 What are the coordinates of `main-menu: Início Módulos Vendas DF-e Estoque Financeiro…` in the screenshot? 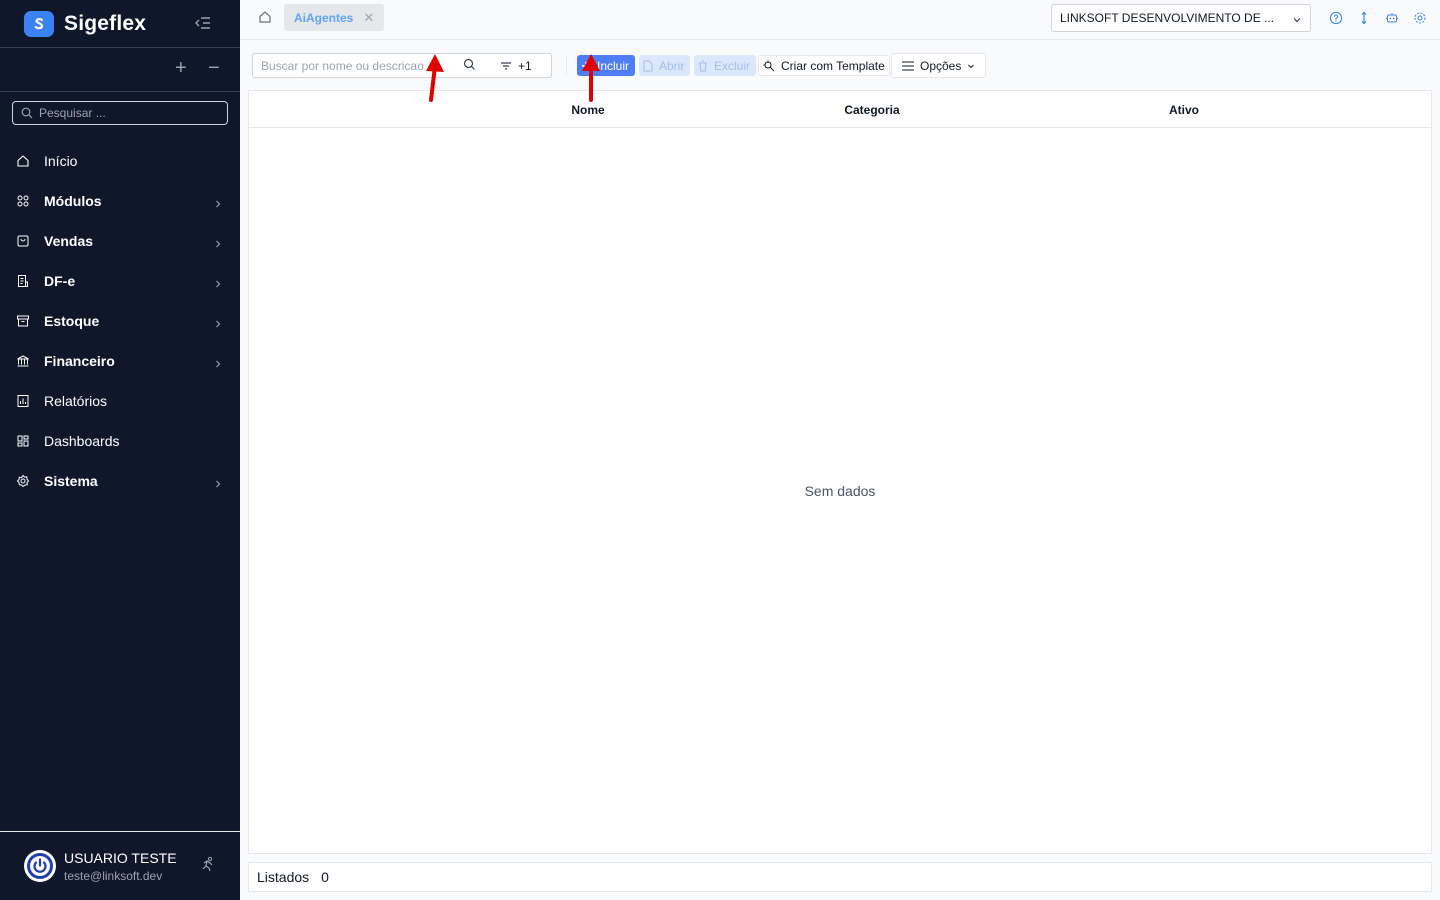 It's located at (120, 321).